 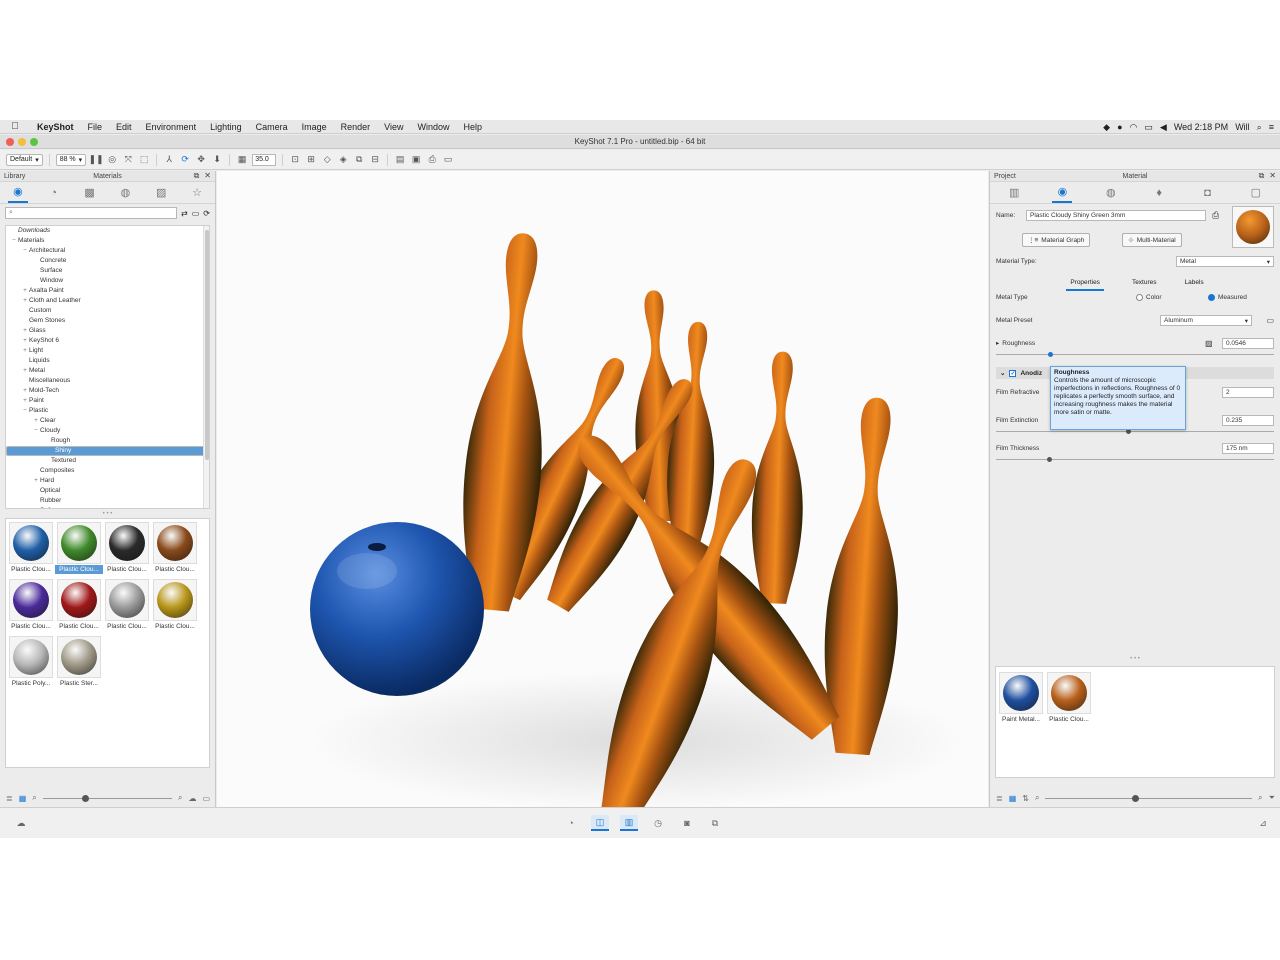 I want to click on film-extinction-input: 0.235, so click(x=1248, y=420).